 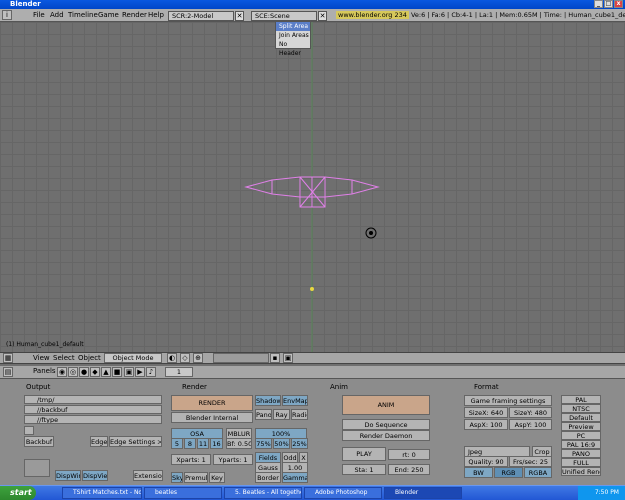 What do you see at coordinates (233, 459) in the screenshot?
I see `yparts-field: Yparts: 1` at bounding box center [233, 459].